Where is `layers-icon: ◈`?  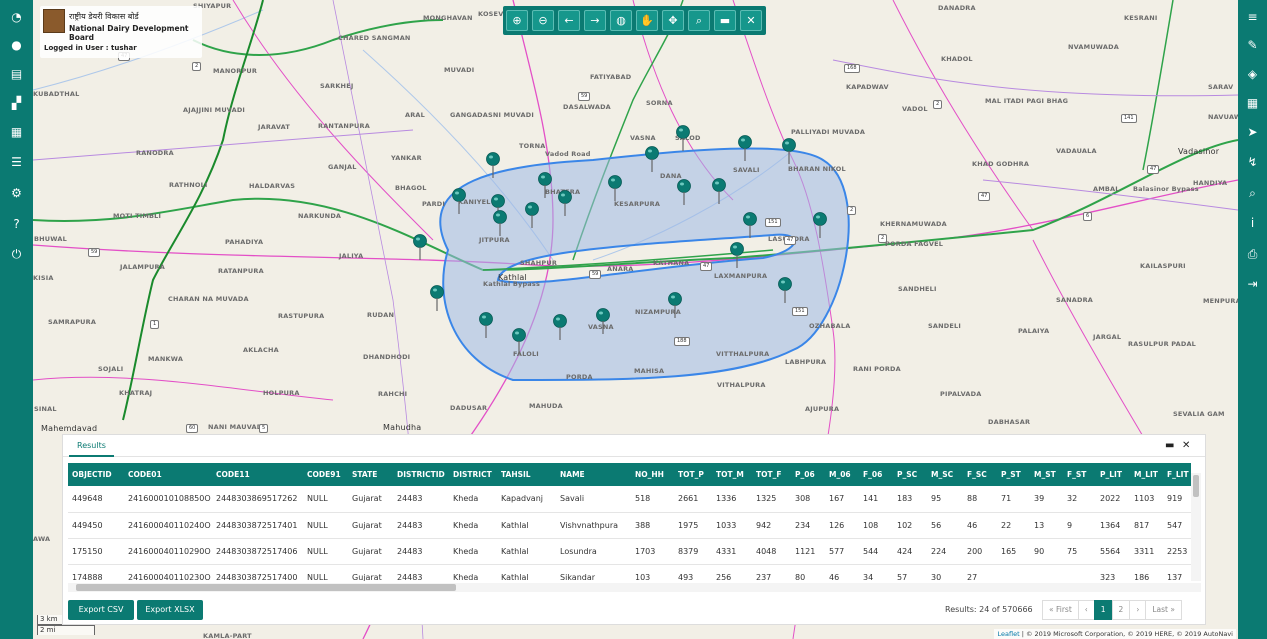 layers-icon: ◈ is located at coordinates (1253, 74).